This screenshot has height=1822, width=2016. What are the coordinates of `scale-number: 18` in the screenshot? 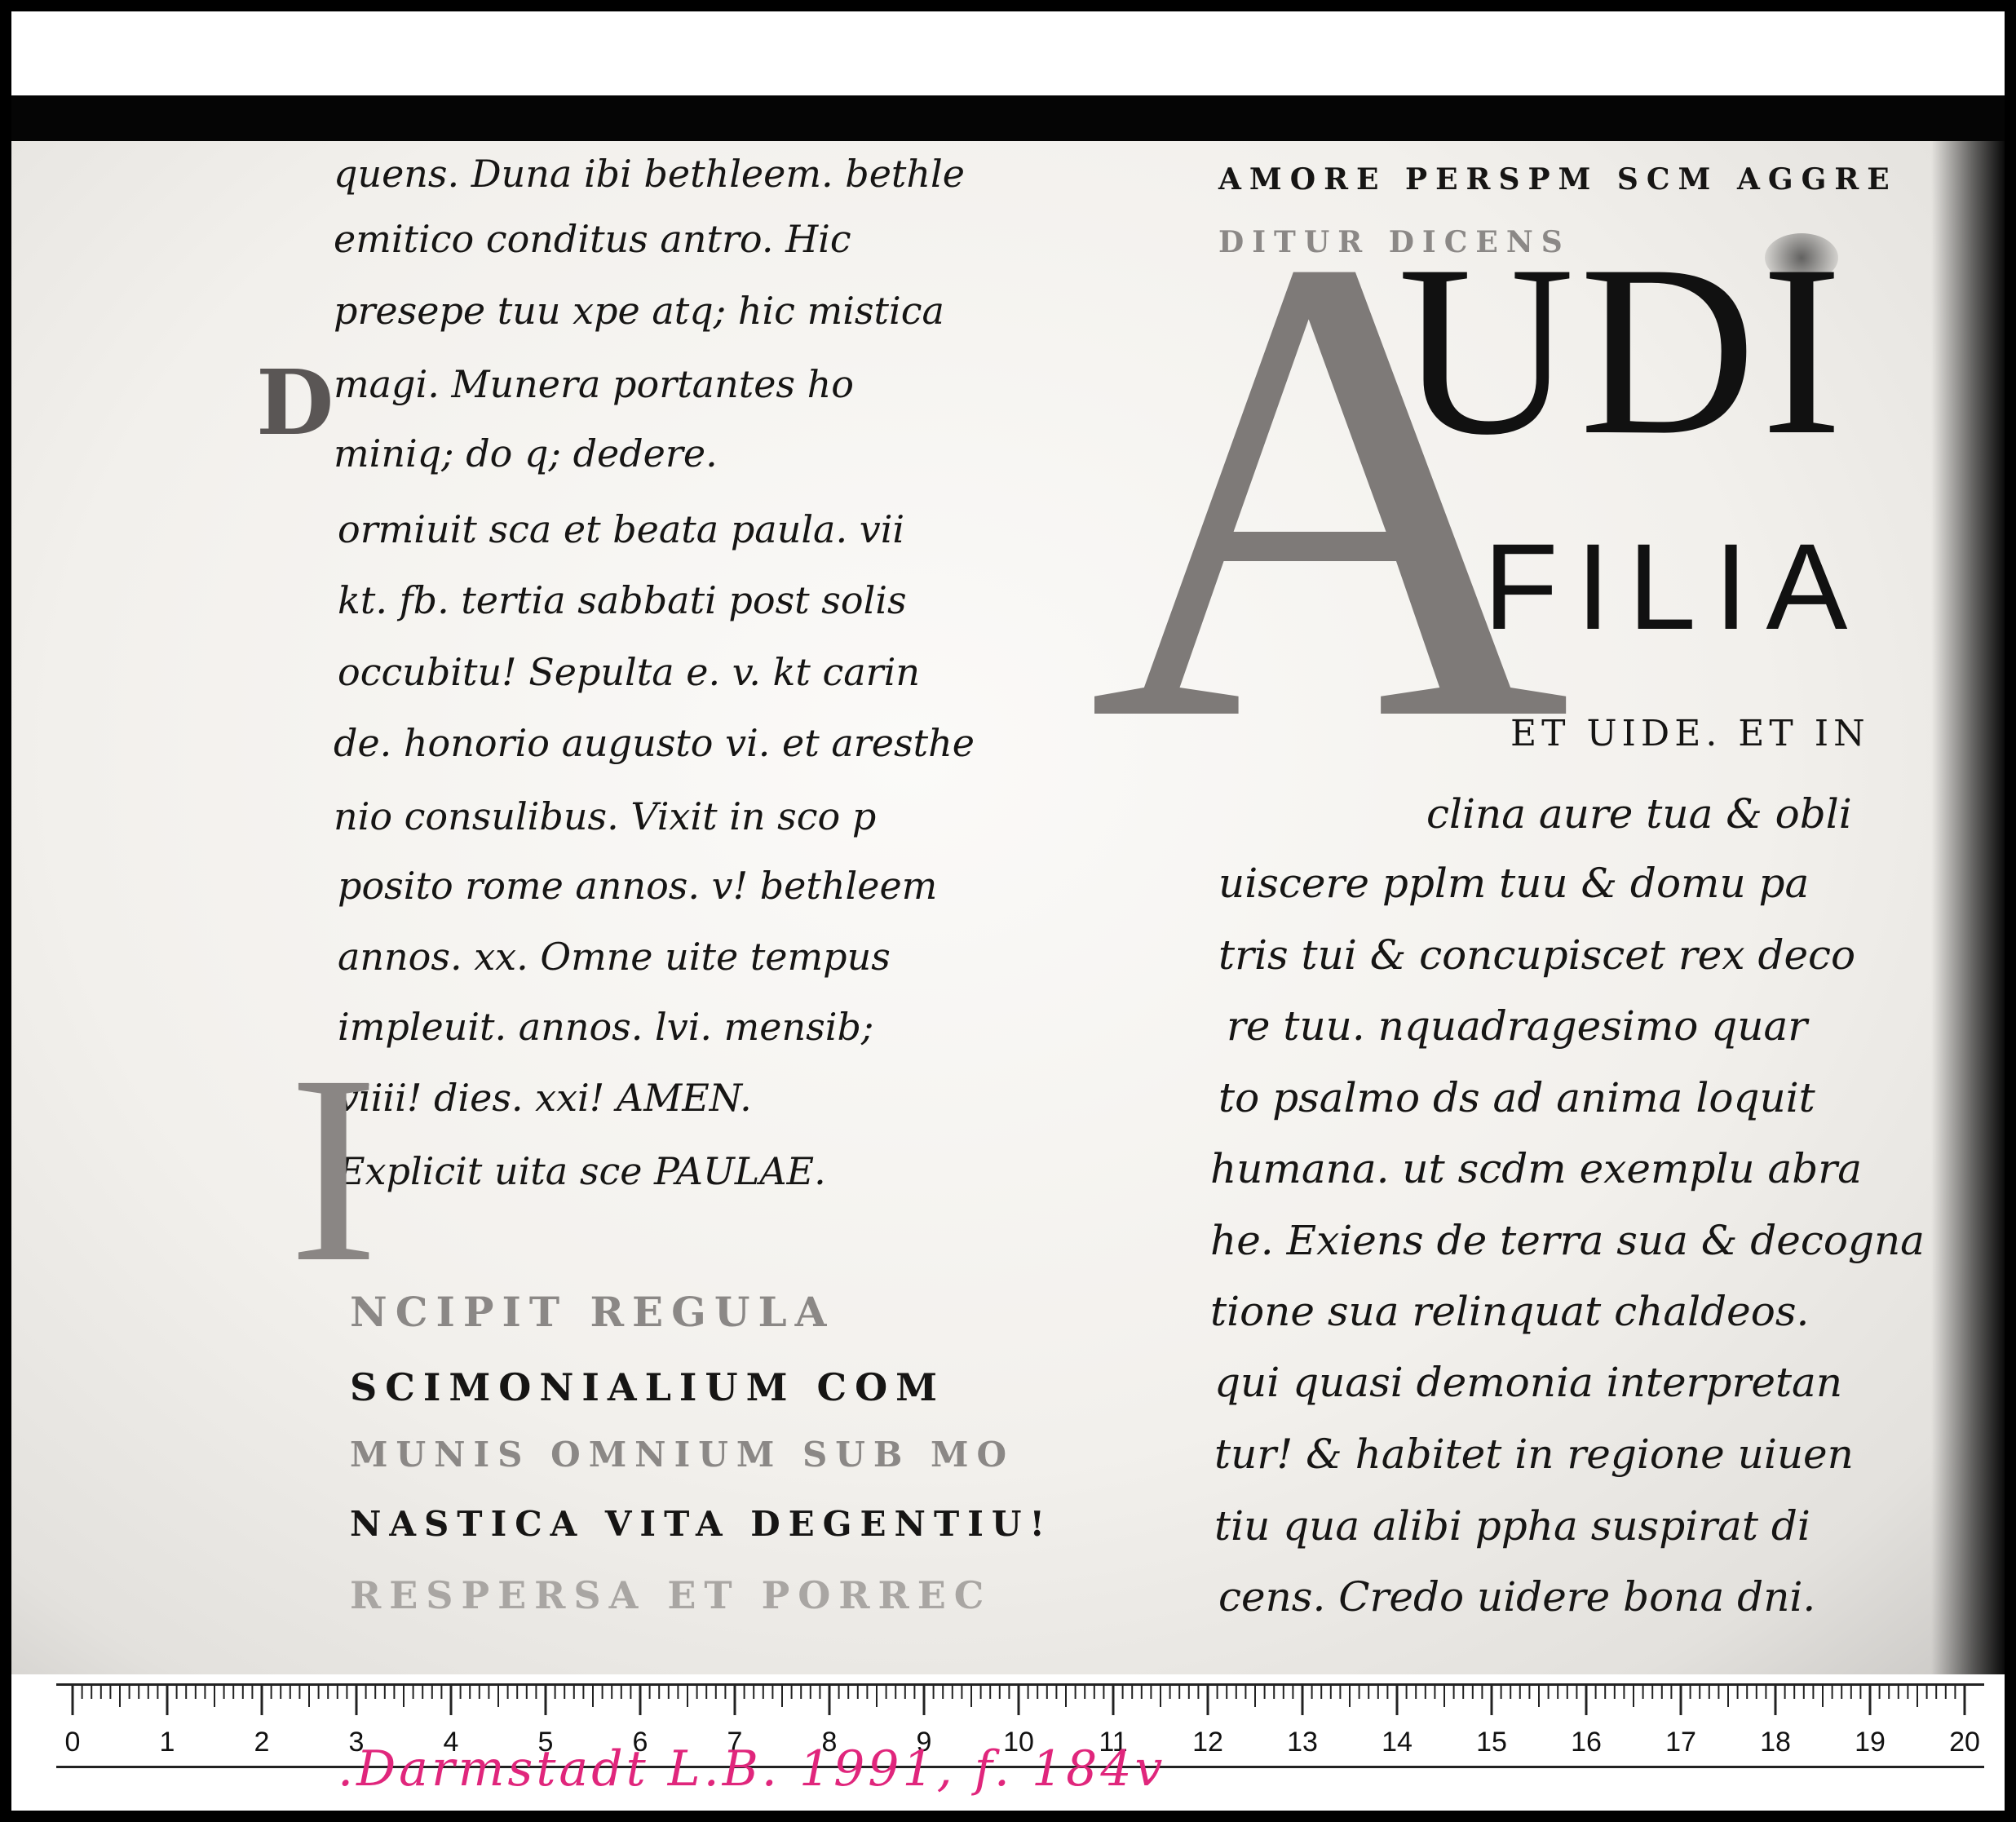 It's located at (1776, 1742).